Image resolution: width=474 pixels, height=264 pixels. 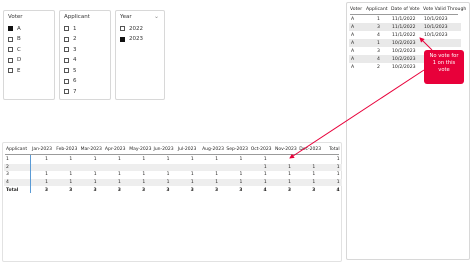 What do you see at coordinates (70, 49) in the screenshot?
I see `applicant-item-3: 3` at bounding box center [70, 49].